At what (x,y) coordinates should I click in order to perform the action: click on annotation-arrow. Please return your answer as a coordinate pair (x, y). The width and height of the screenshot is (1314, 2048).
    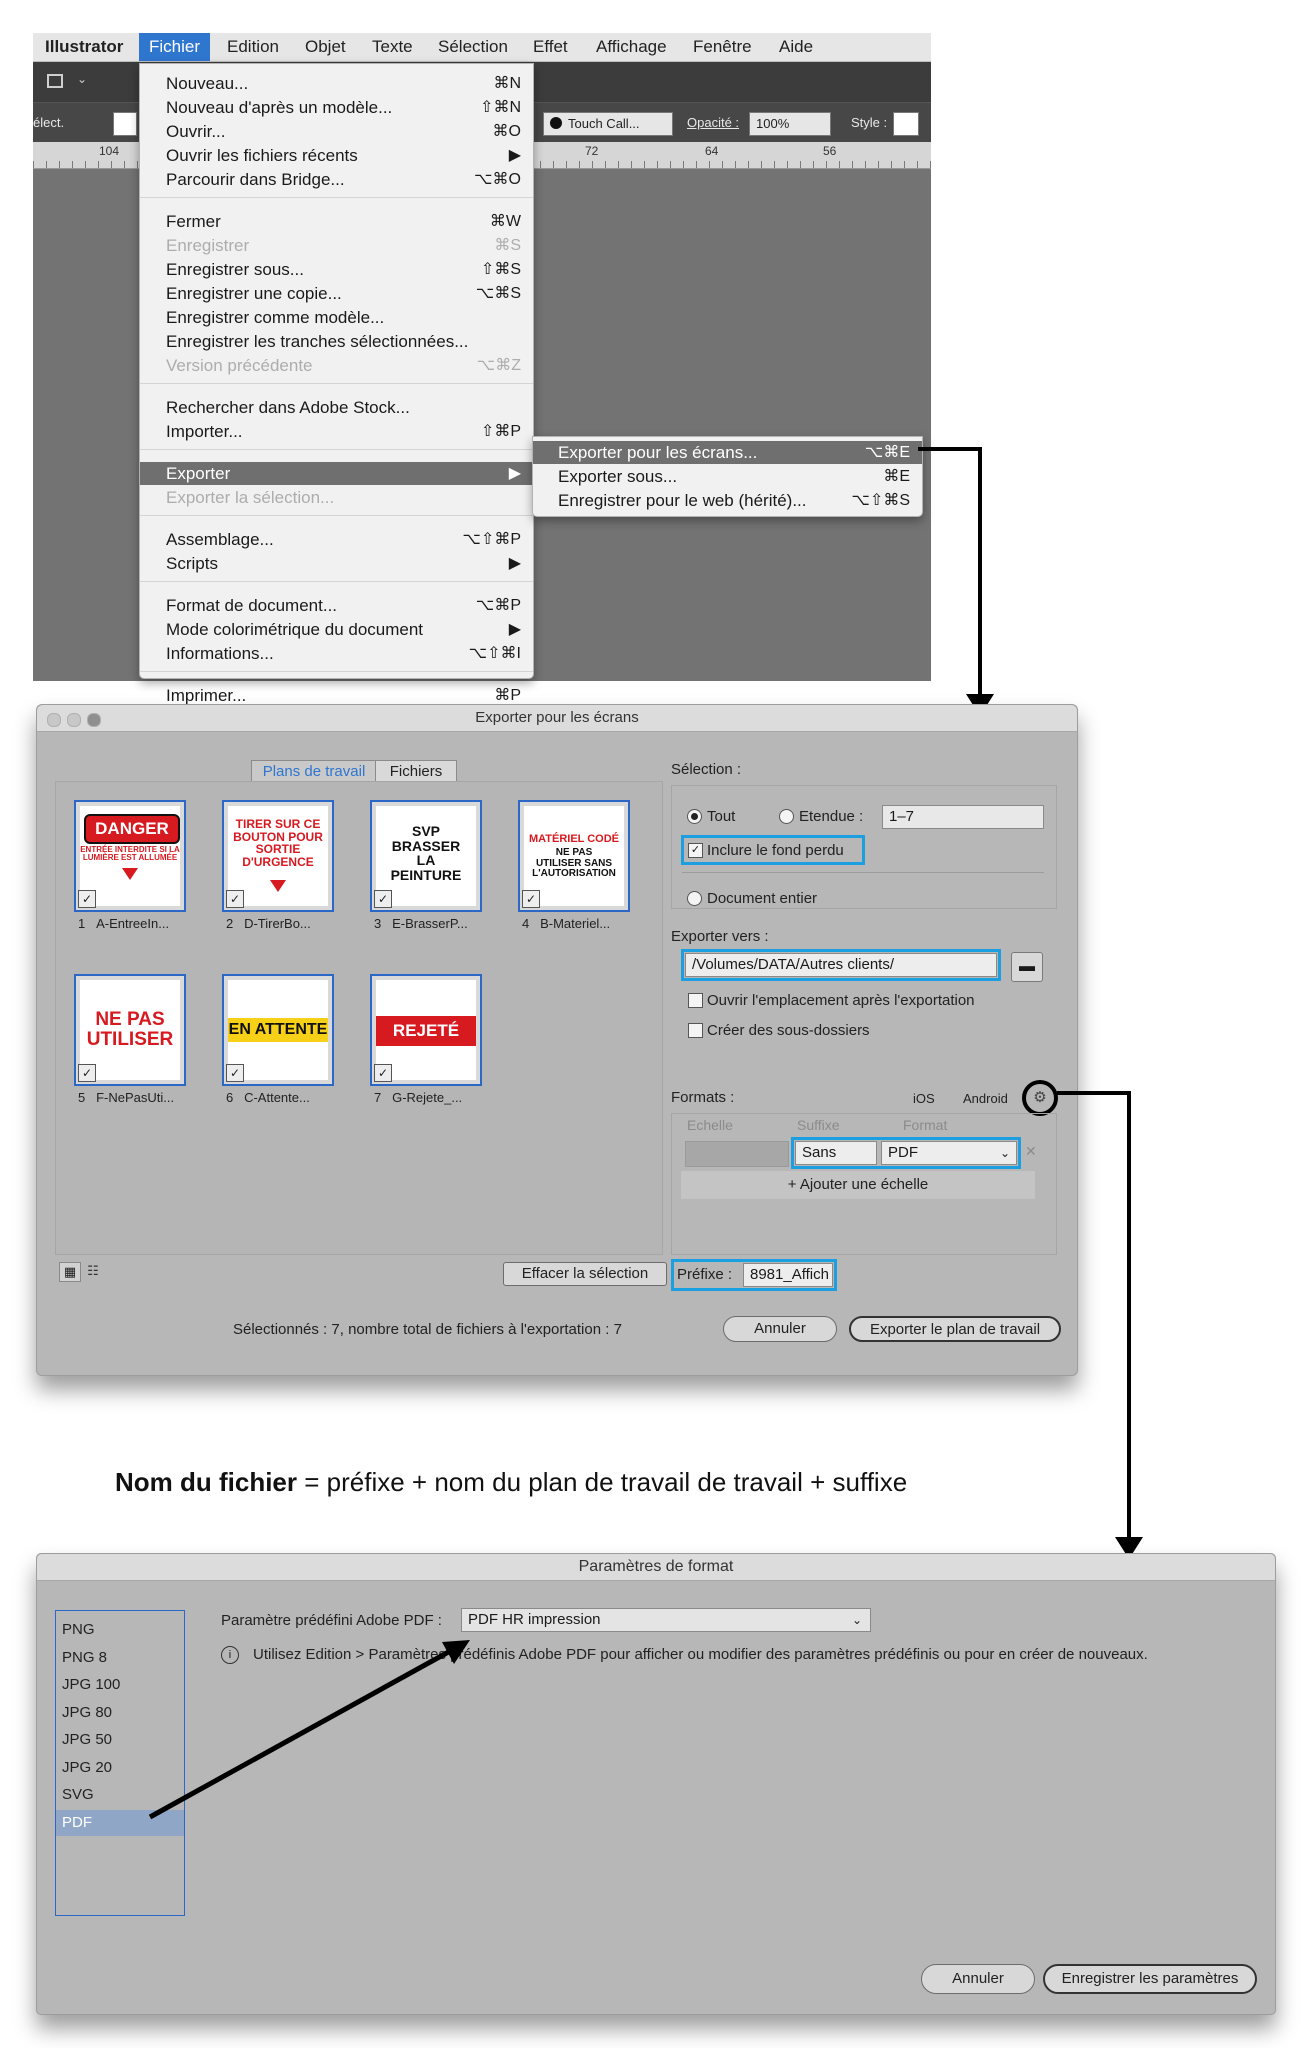
    Looking at the image, I should click on (309, 1730).